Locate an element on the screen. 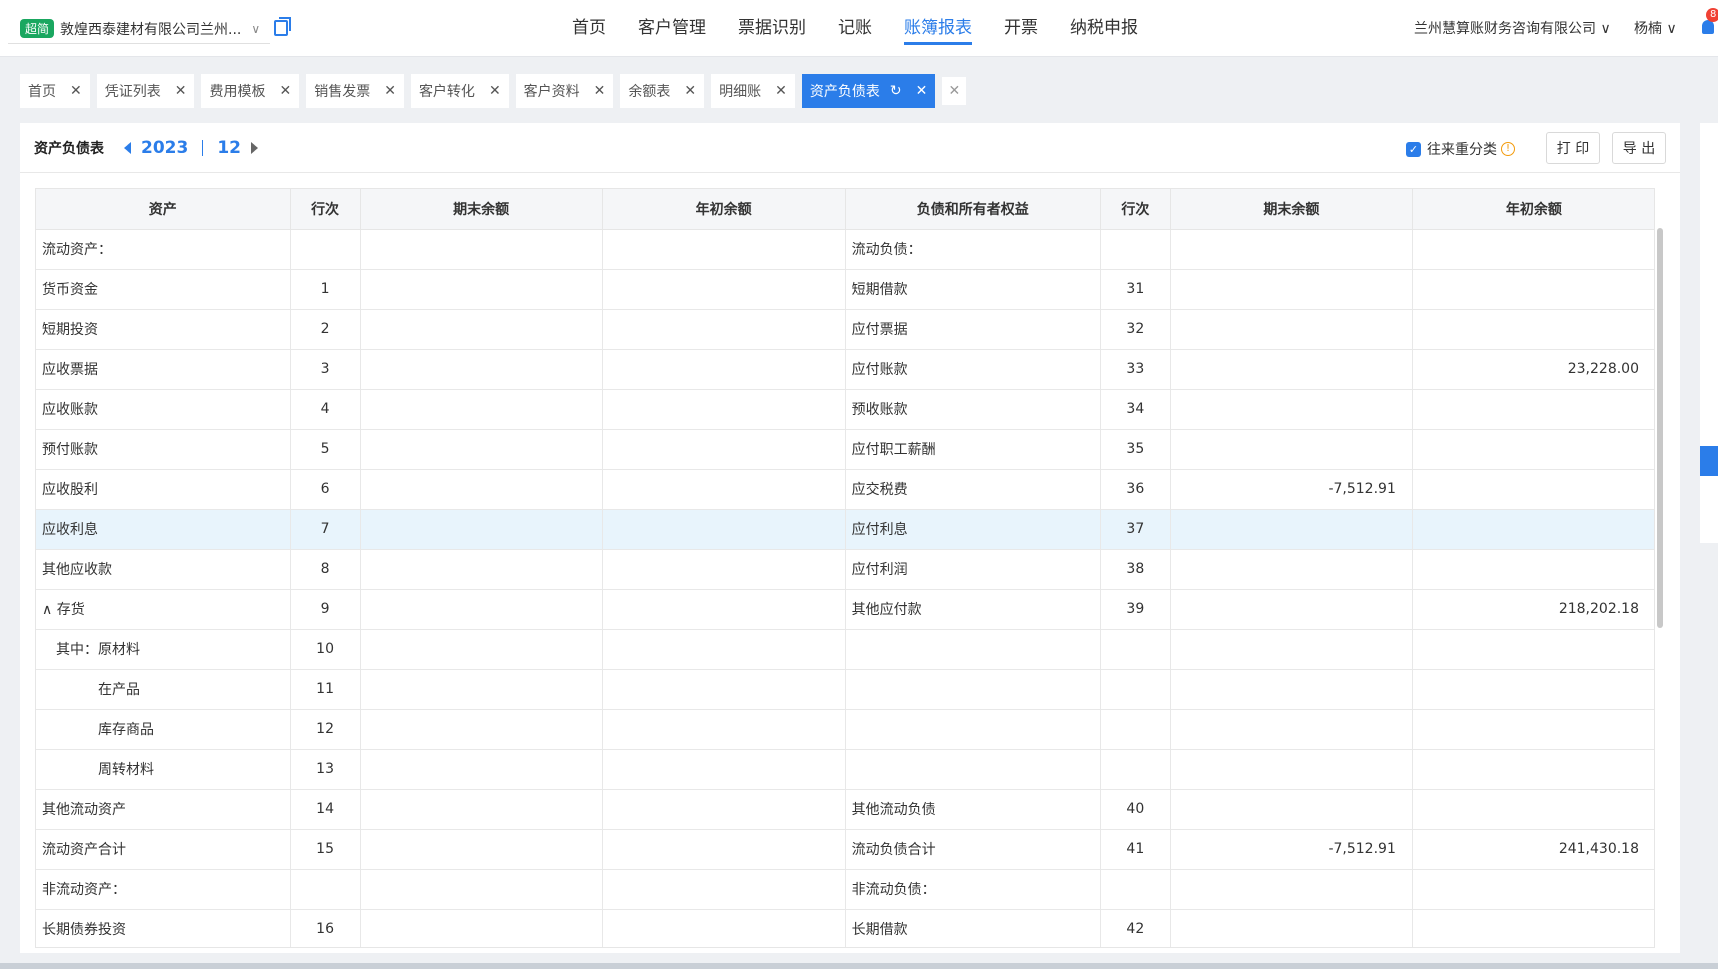 The height and width of the screenshot is (969, 1718). nav-item-2: 票据识别 is located at coordinates (772, 28).